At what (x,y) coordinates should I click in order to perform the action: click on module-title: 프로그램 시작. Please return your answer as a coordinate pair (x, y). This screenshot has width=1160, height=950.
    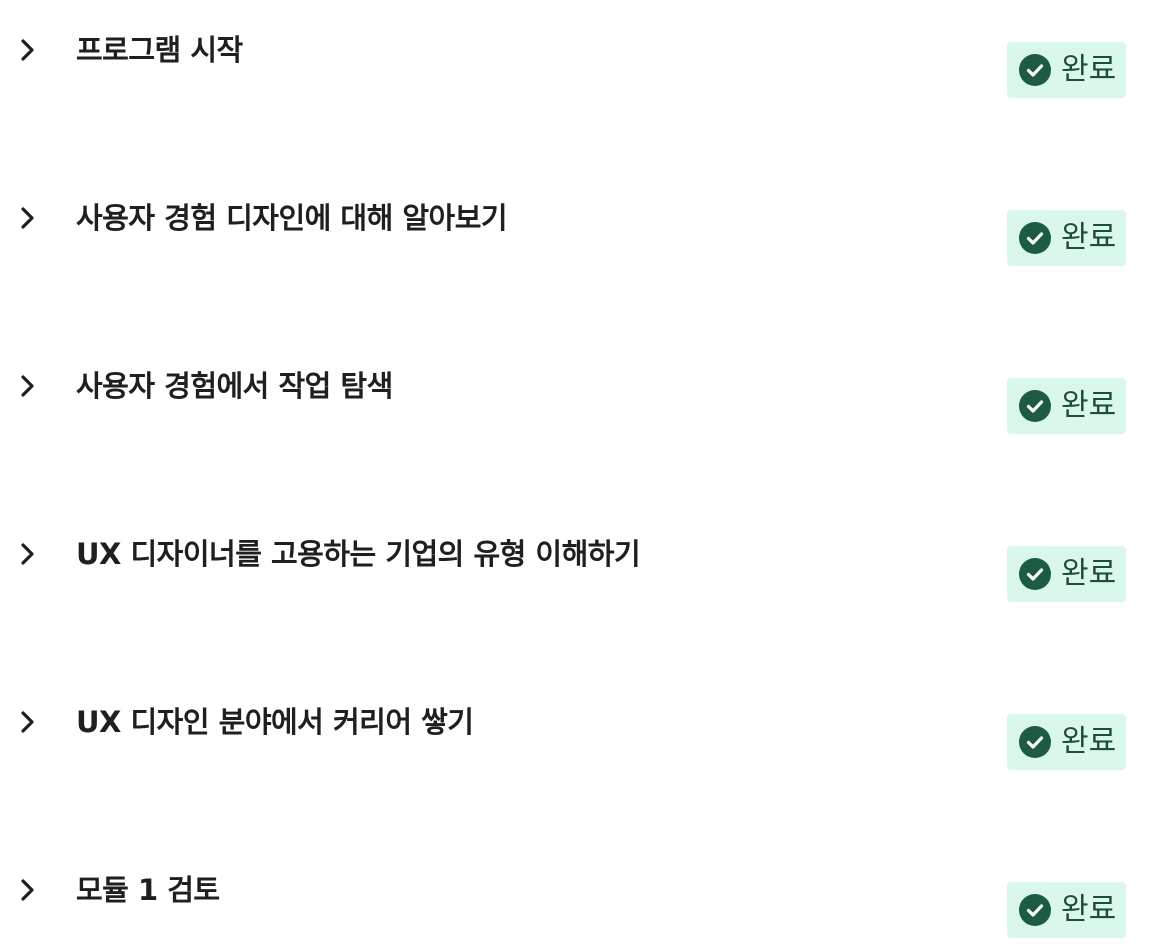
    Looking at the image, I should click on (159, 50).